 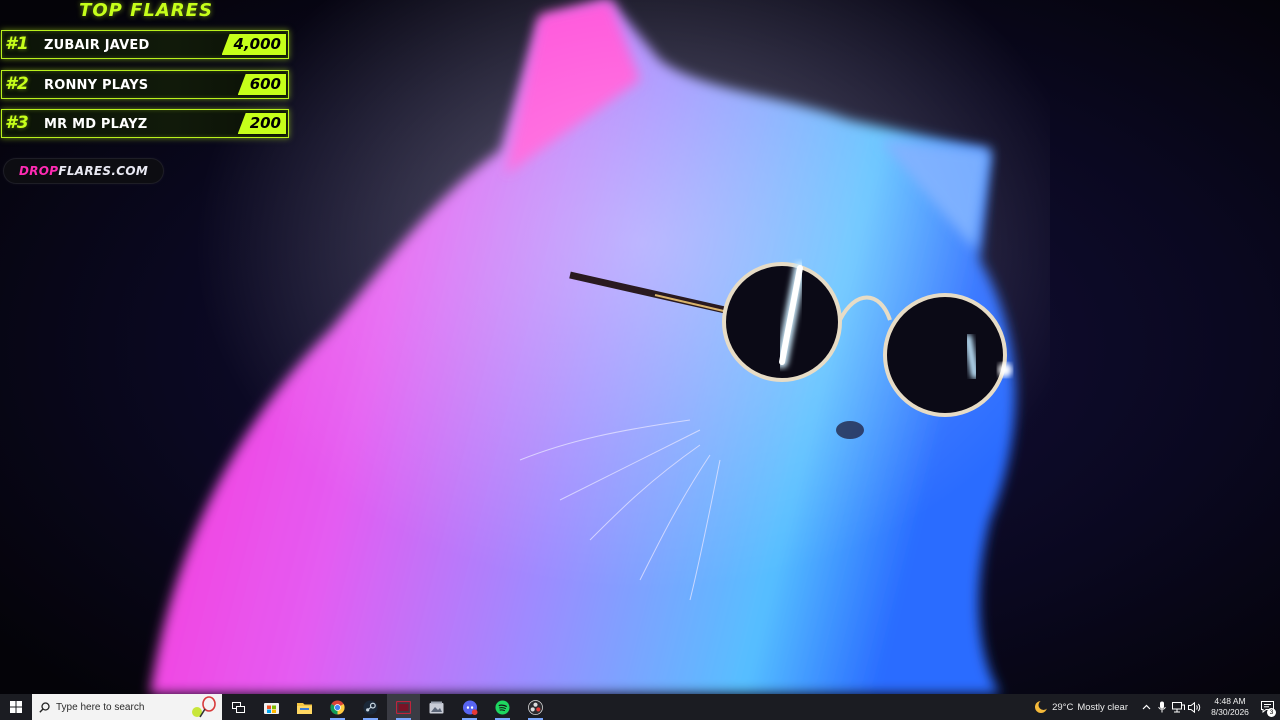 I want to click on network-button, so click(x=1178, y=707).